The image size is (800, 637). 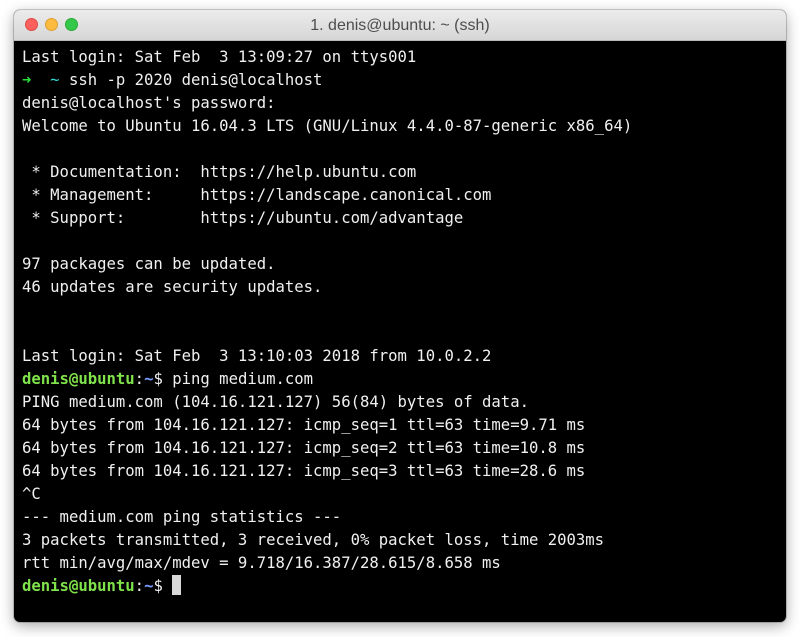 What do you see at coordinates (27, 80) in the screenshot?
I see `prompt-arrow-icon: ➜` at bounding box center [27, 80].